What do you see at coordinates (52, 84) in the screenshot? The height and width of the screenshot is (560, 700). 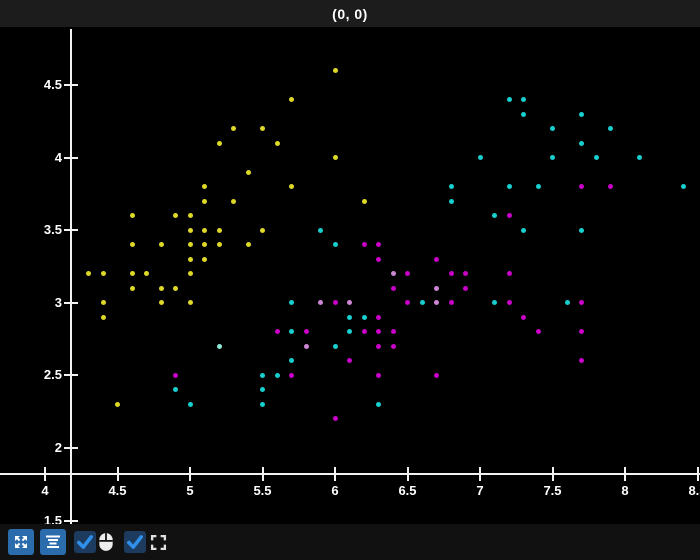 I see `y-tick-label: 4.5` at bounding box center [52, 84].